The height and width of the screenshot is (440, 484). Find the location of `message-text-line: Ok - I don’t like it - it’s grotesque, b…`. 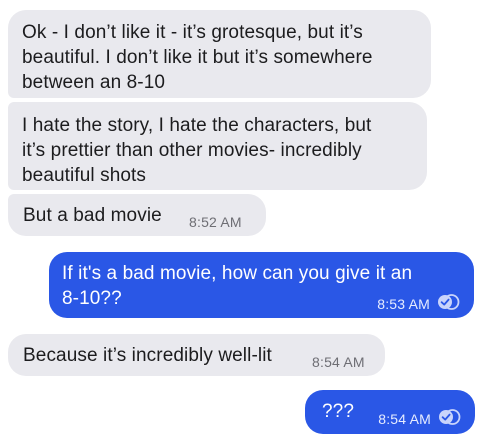

message-text-line: Ok - I don’t like it - it’s grotesque, b… is located at coordinates (192, 32).